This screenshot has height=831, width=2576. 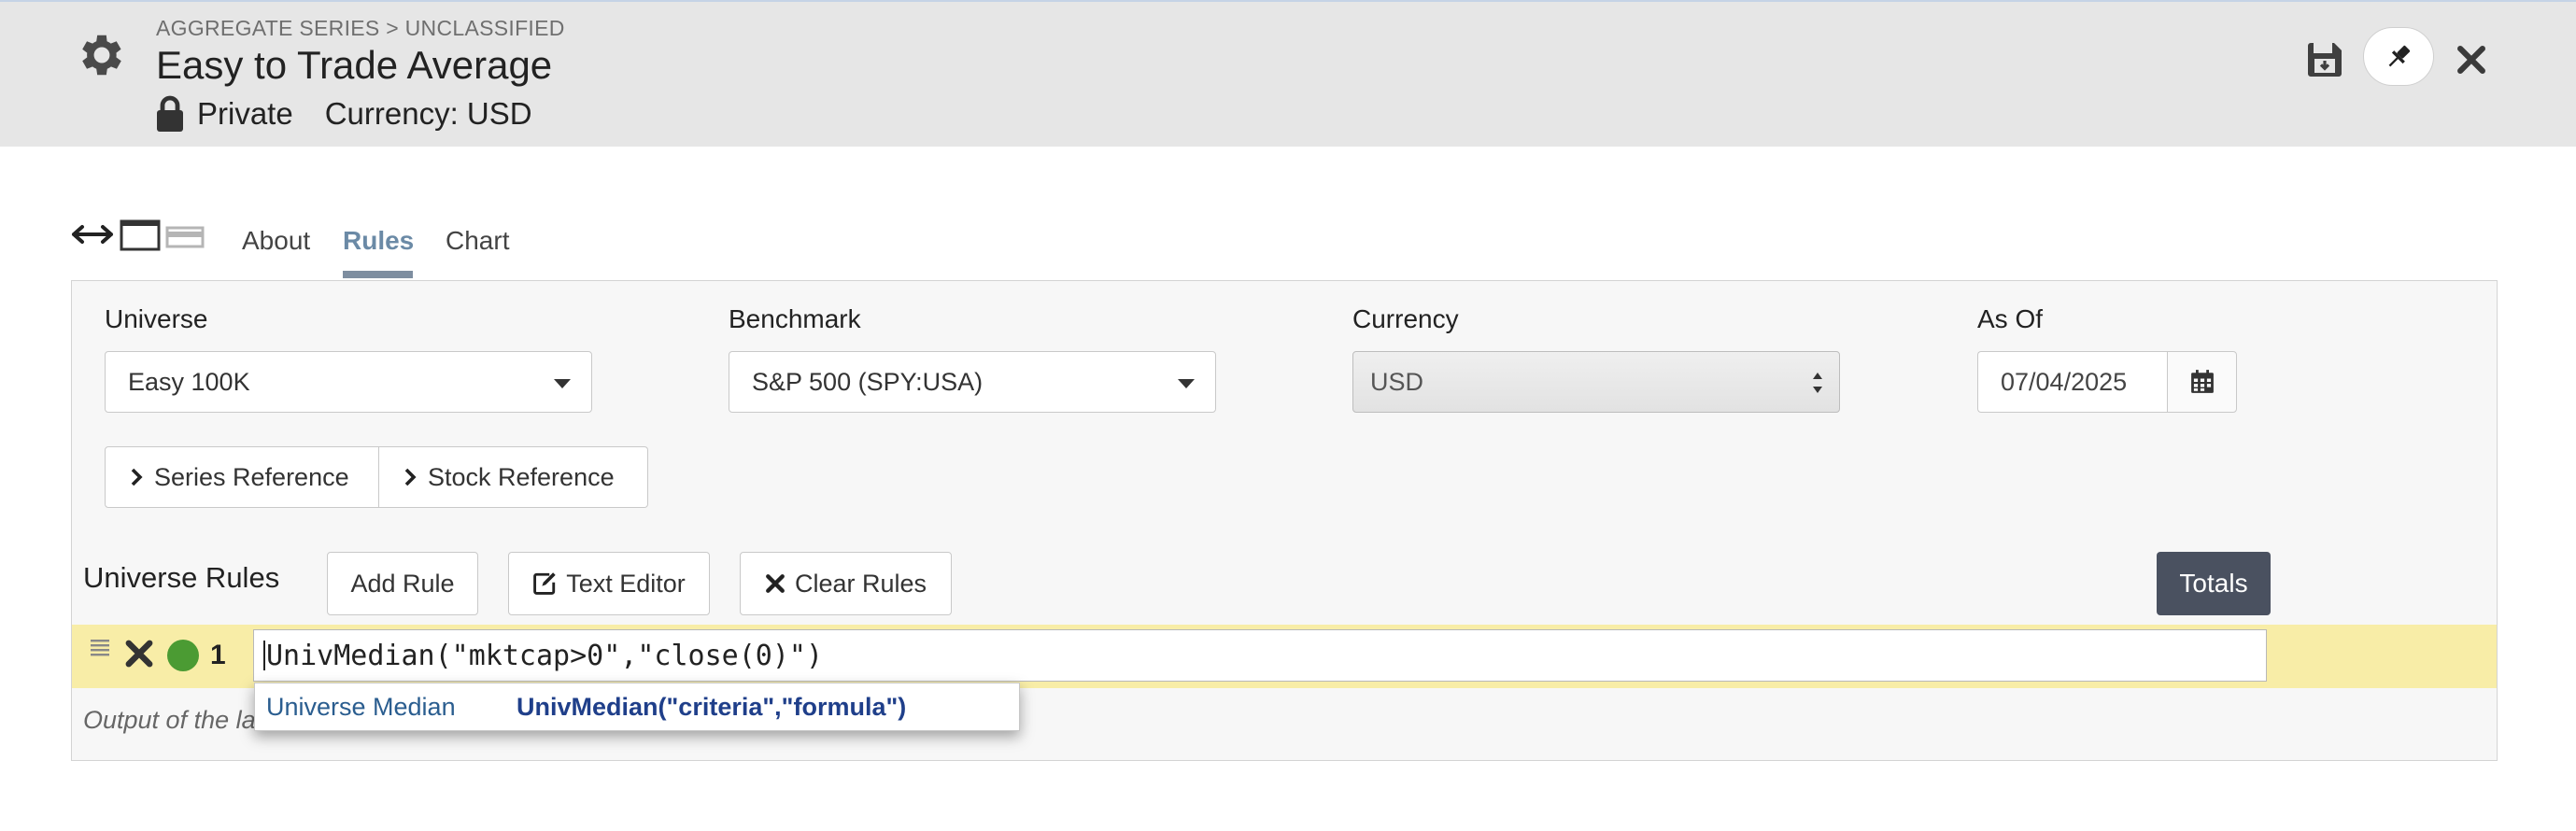 What do you see at coordinates (245, 113) in the screenshot?
I see `privacy-label: Private` at bounding box center [245, 113].